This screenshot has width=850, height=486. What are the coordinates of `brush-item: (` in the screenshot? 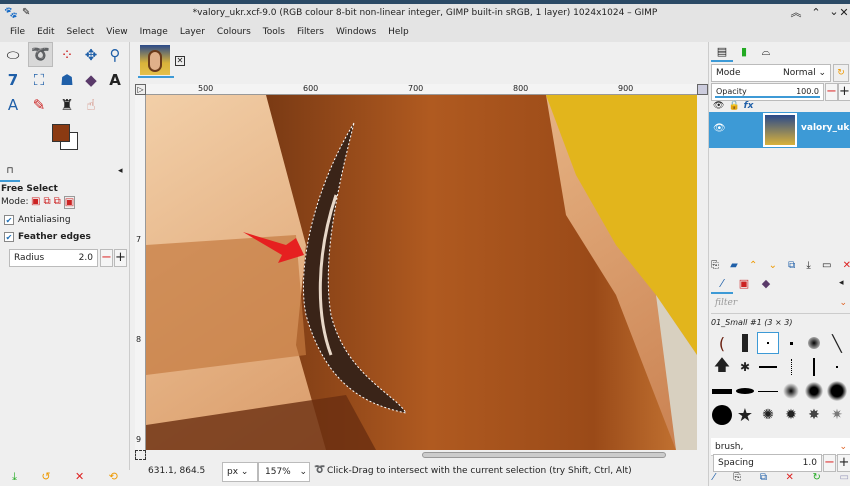 It's located at (722, 343).